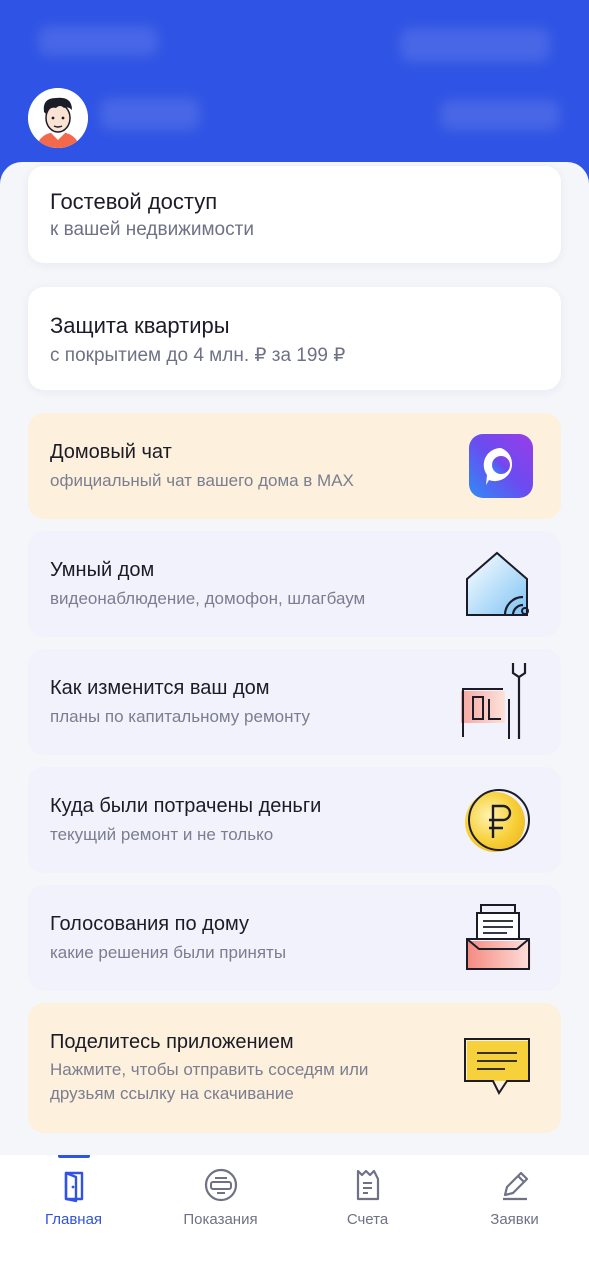  I want to click on smart-home-icon, so click(498, 584).